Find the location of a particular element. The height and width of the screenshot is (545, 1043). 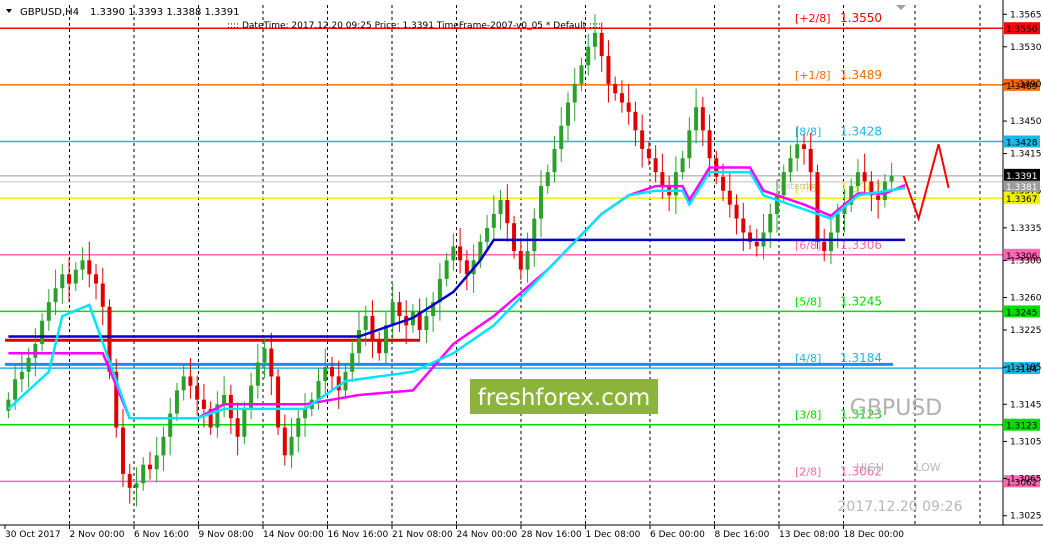

y-tick-label: 1.3065 is located at coordinates (1026, 480).